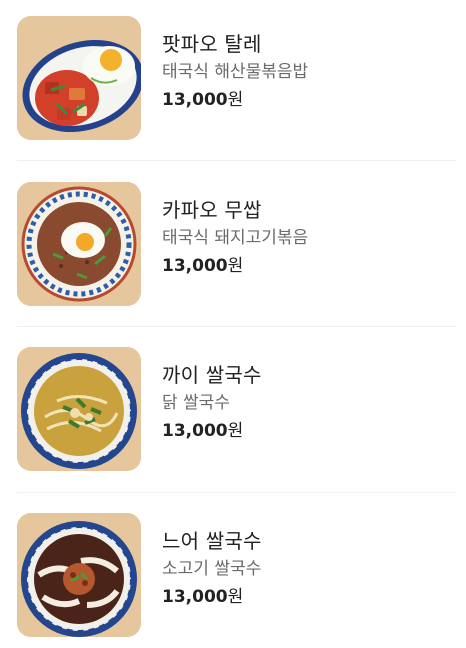  What do you see at coordinates (212, 375) in the screenshot?
I see `menu-item-name: 까이 쌀국수` at bounding box center [212, 375].